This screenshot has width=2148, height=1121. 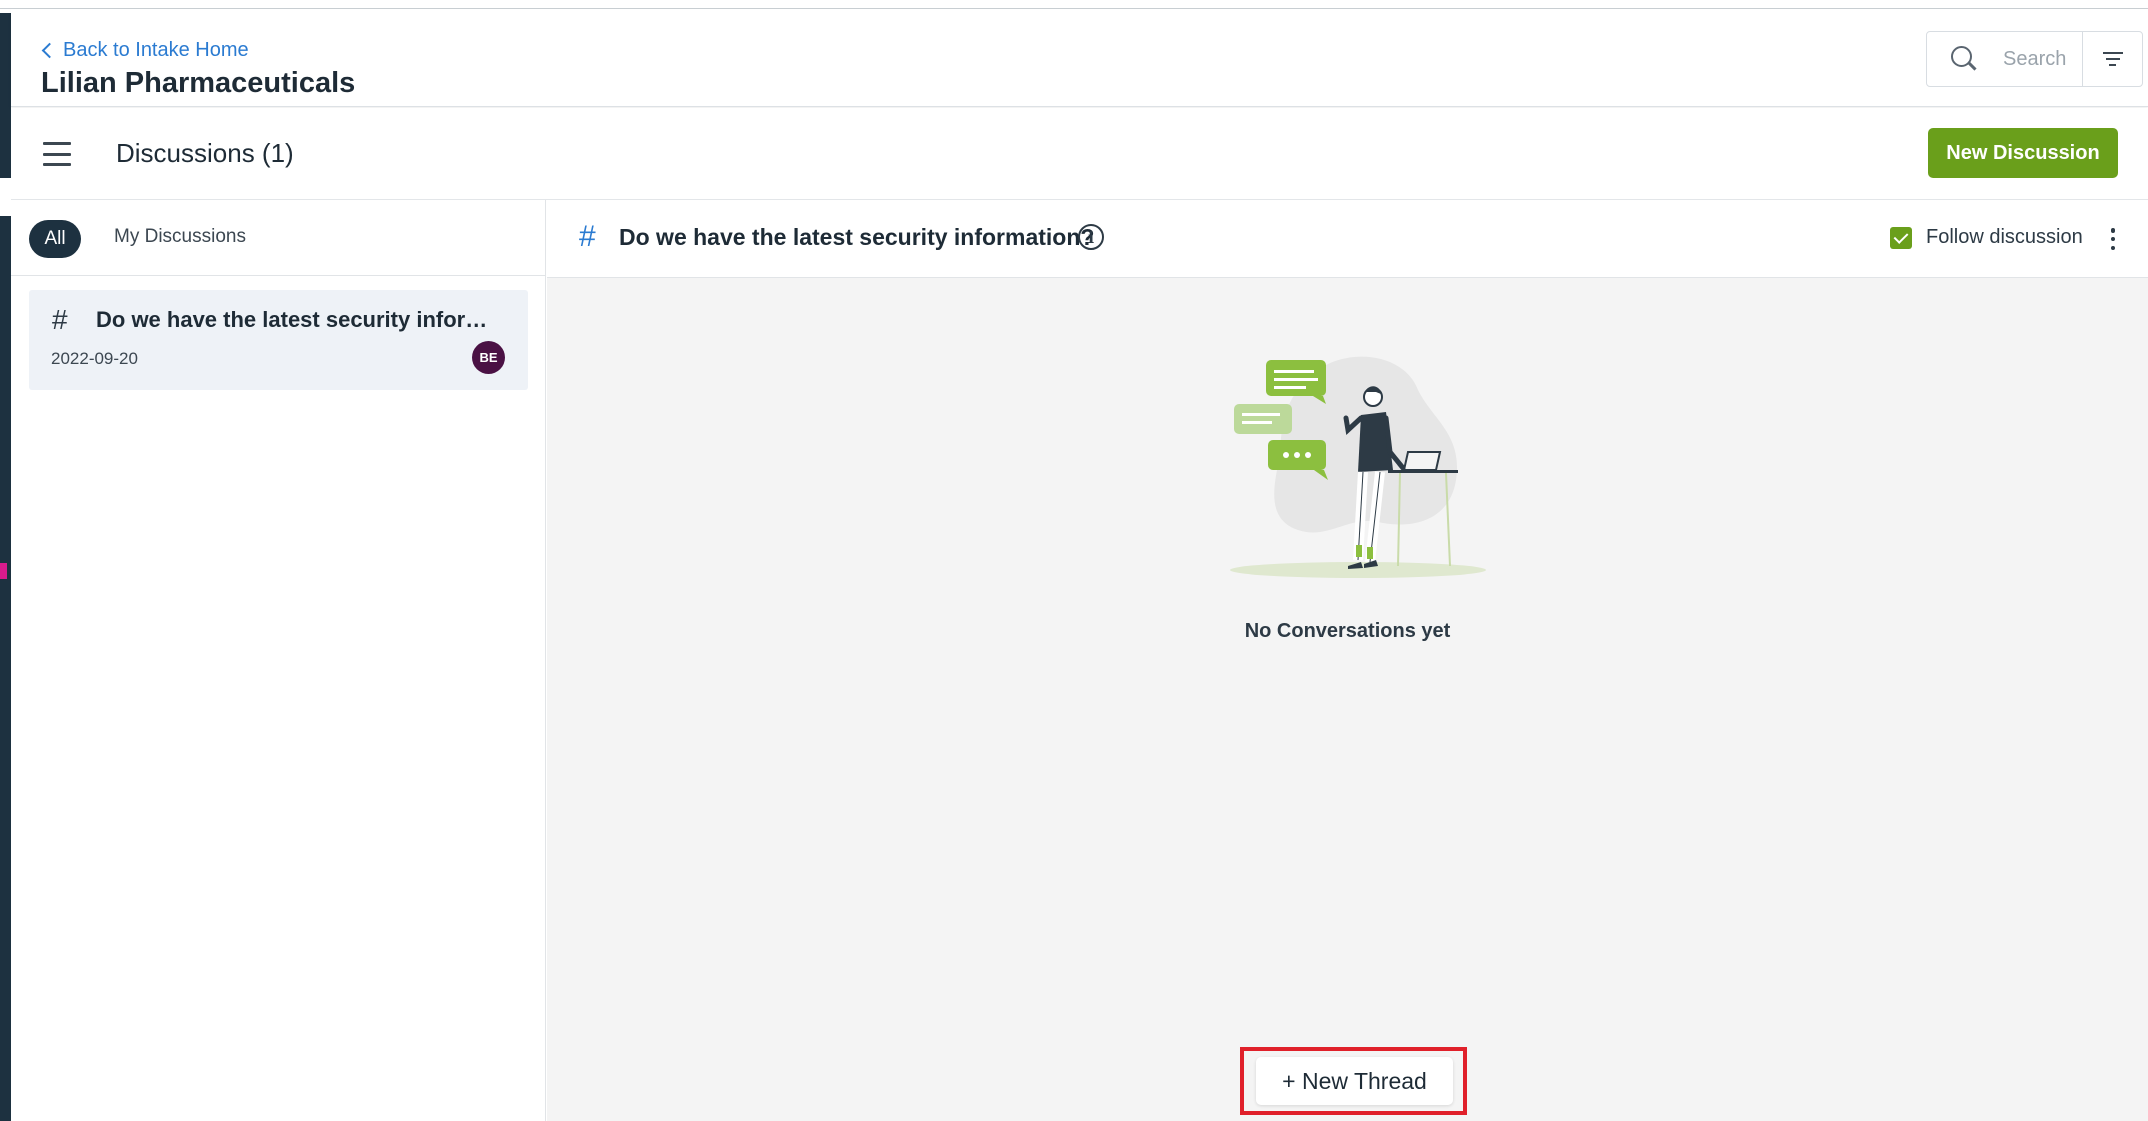 I want to click on info-icon: i, so click(x=1091, y=237).